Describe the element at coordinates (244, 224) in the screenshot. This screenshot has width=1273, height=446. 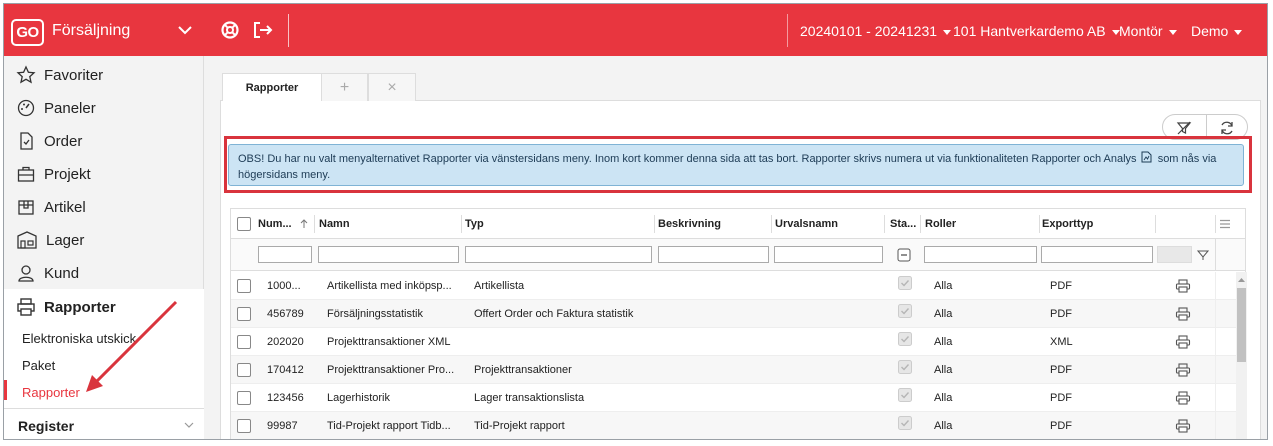
I see `select-all-checkbox` at that location.